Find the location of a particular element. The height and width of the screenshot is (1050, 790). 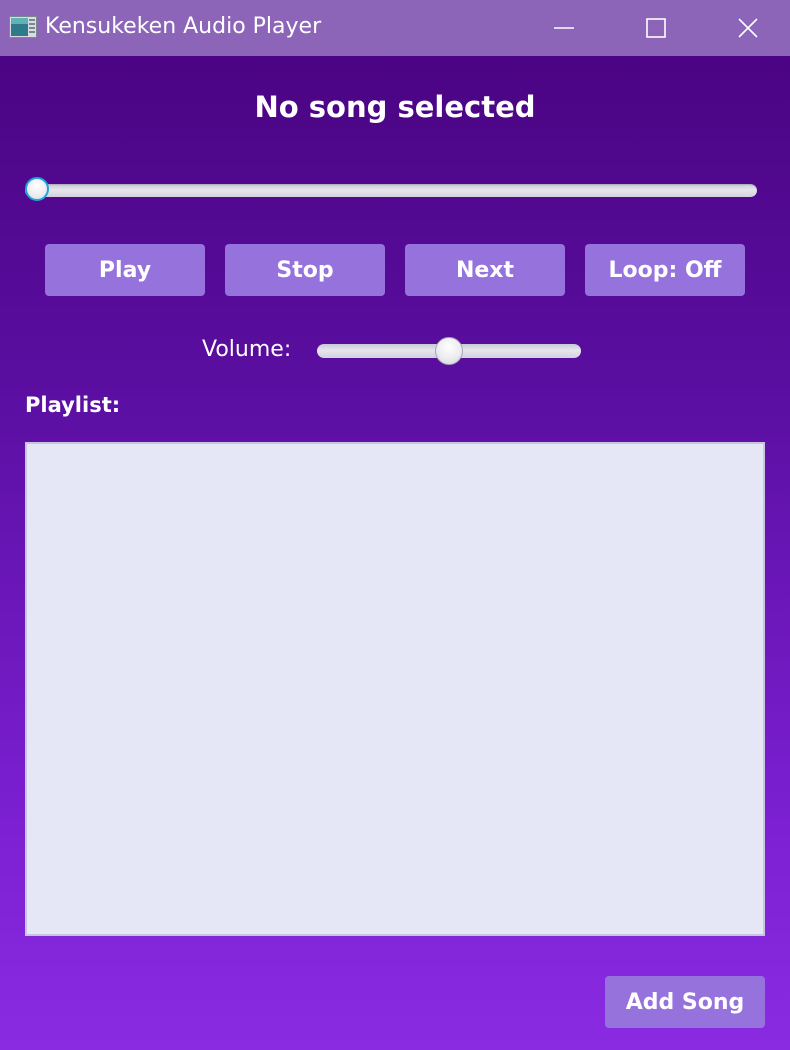

window-title: Kensukeken Audio Player is located at coordinates (183, 26).